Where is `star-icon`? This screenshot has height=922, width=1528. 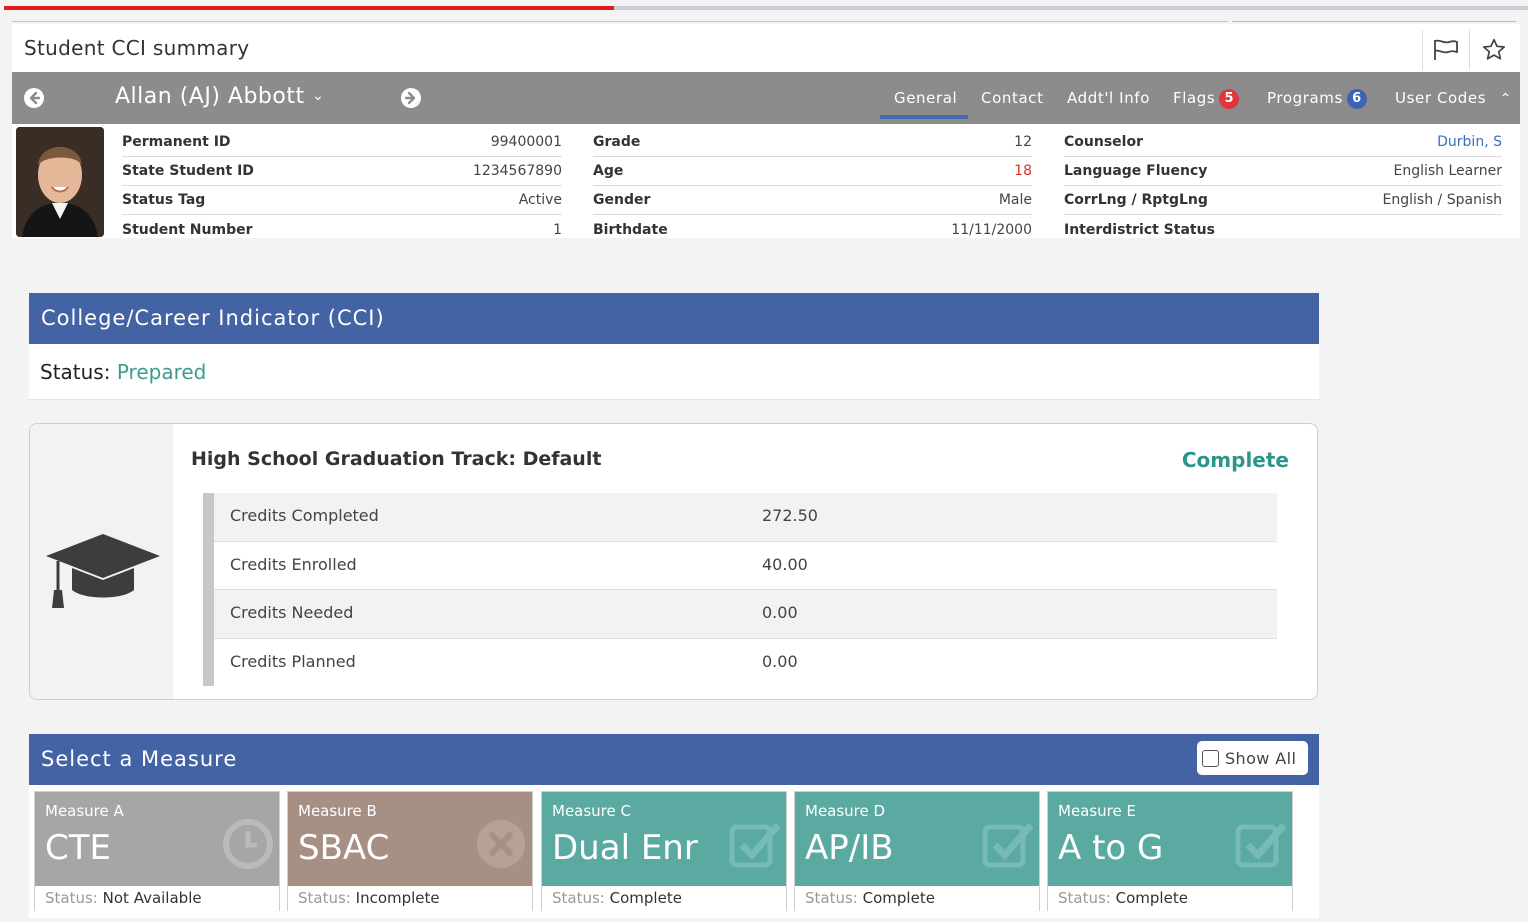
star-icon is located at coordinates (1494, 50).